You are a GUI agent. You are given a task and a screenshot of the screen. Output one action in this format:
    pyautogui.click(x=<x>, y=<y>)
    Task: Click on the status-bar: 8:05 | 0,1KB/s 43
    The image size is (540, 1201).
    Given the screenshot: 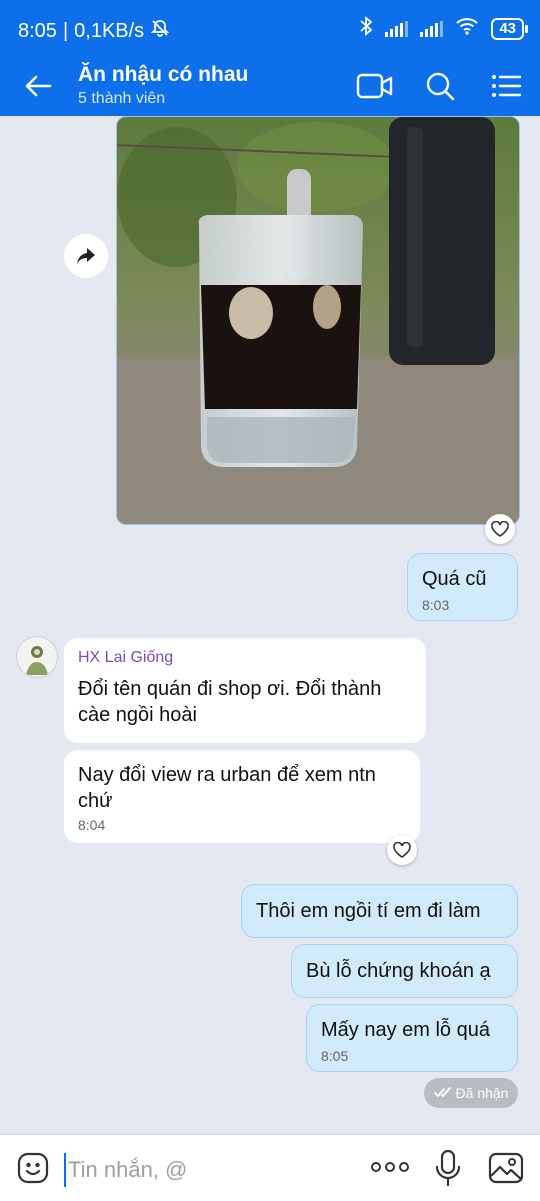 What is the action you would take?
    pyautogui.click(x=270, y=28)
    